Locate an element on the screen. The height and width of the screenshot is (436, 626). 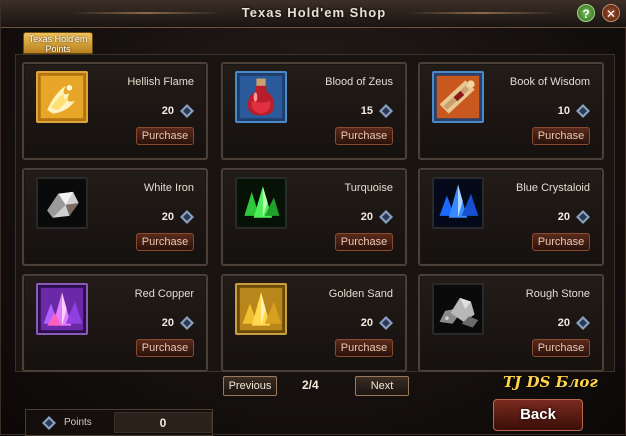
next-button: Next is located at coordinates (382, 386).